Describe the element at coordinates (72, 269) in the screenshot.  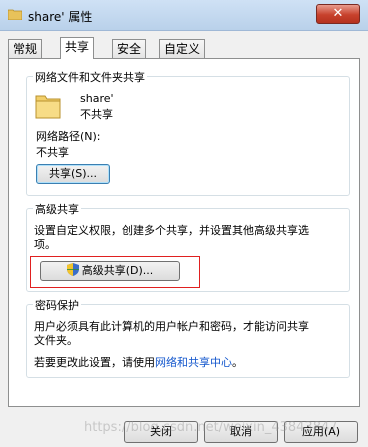
I see `uac-shield-icon` at that location.